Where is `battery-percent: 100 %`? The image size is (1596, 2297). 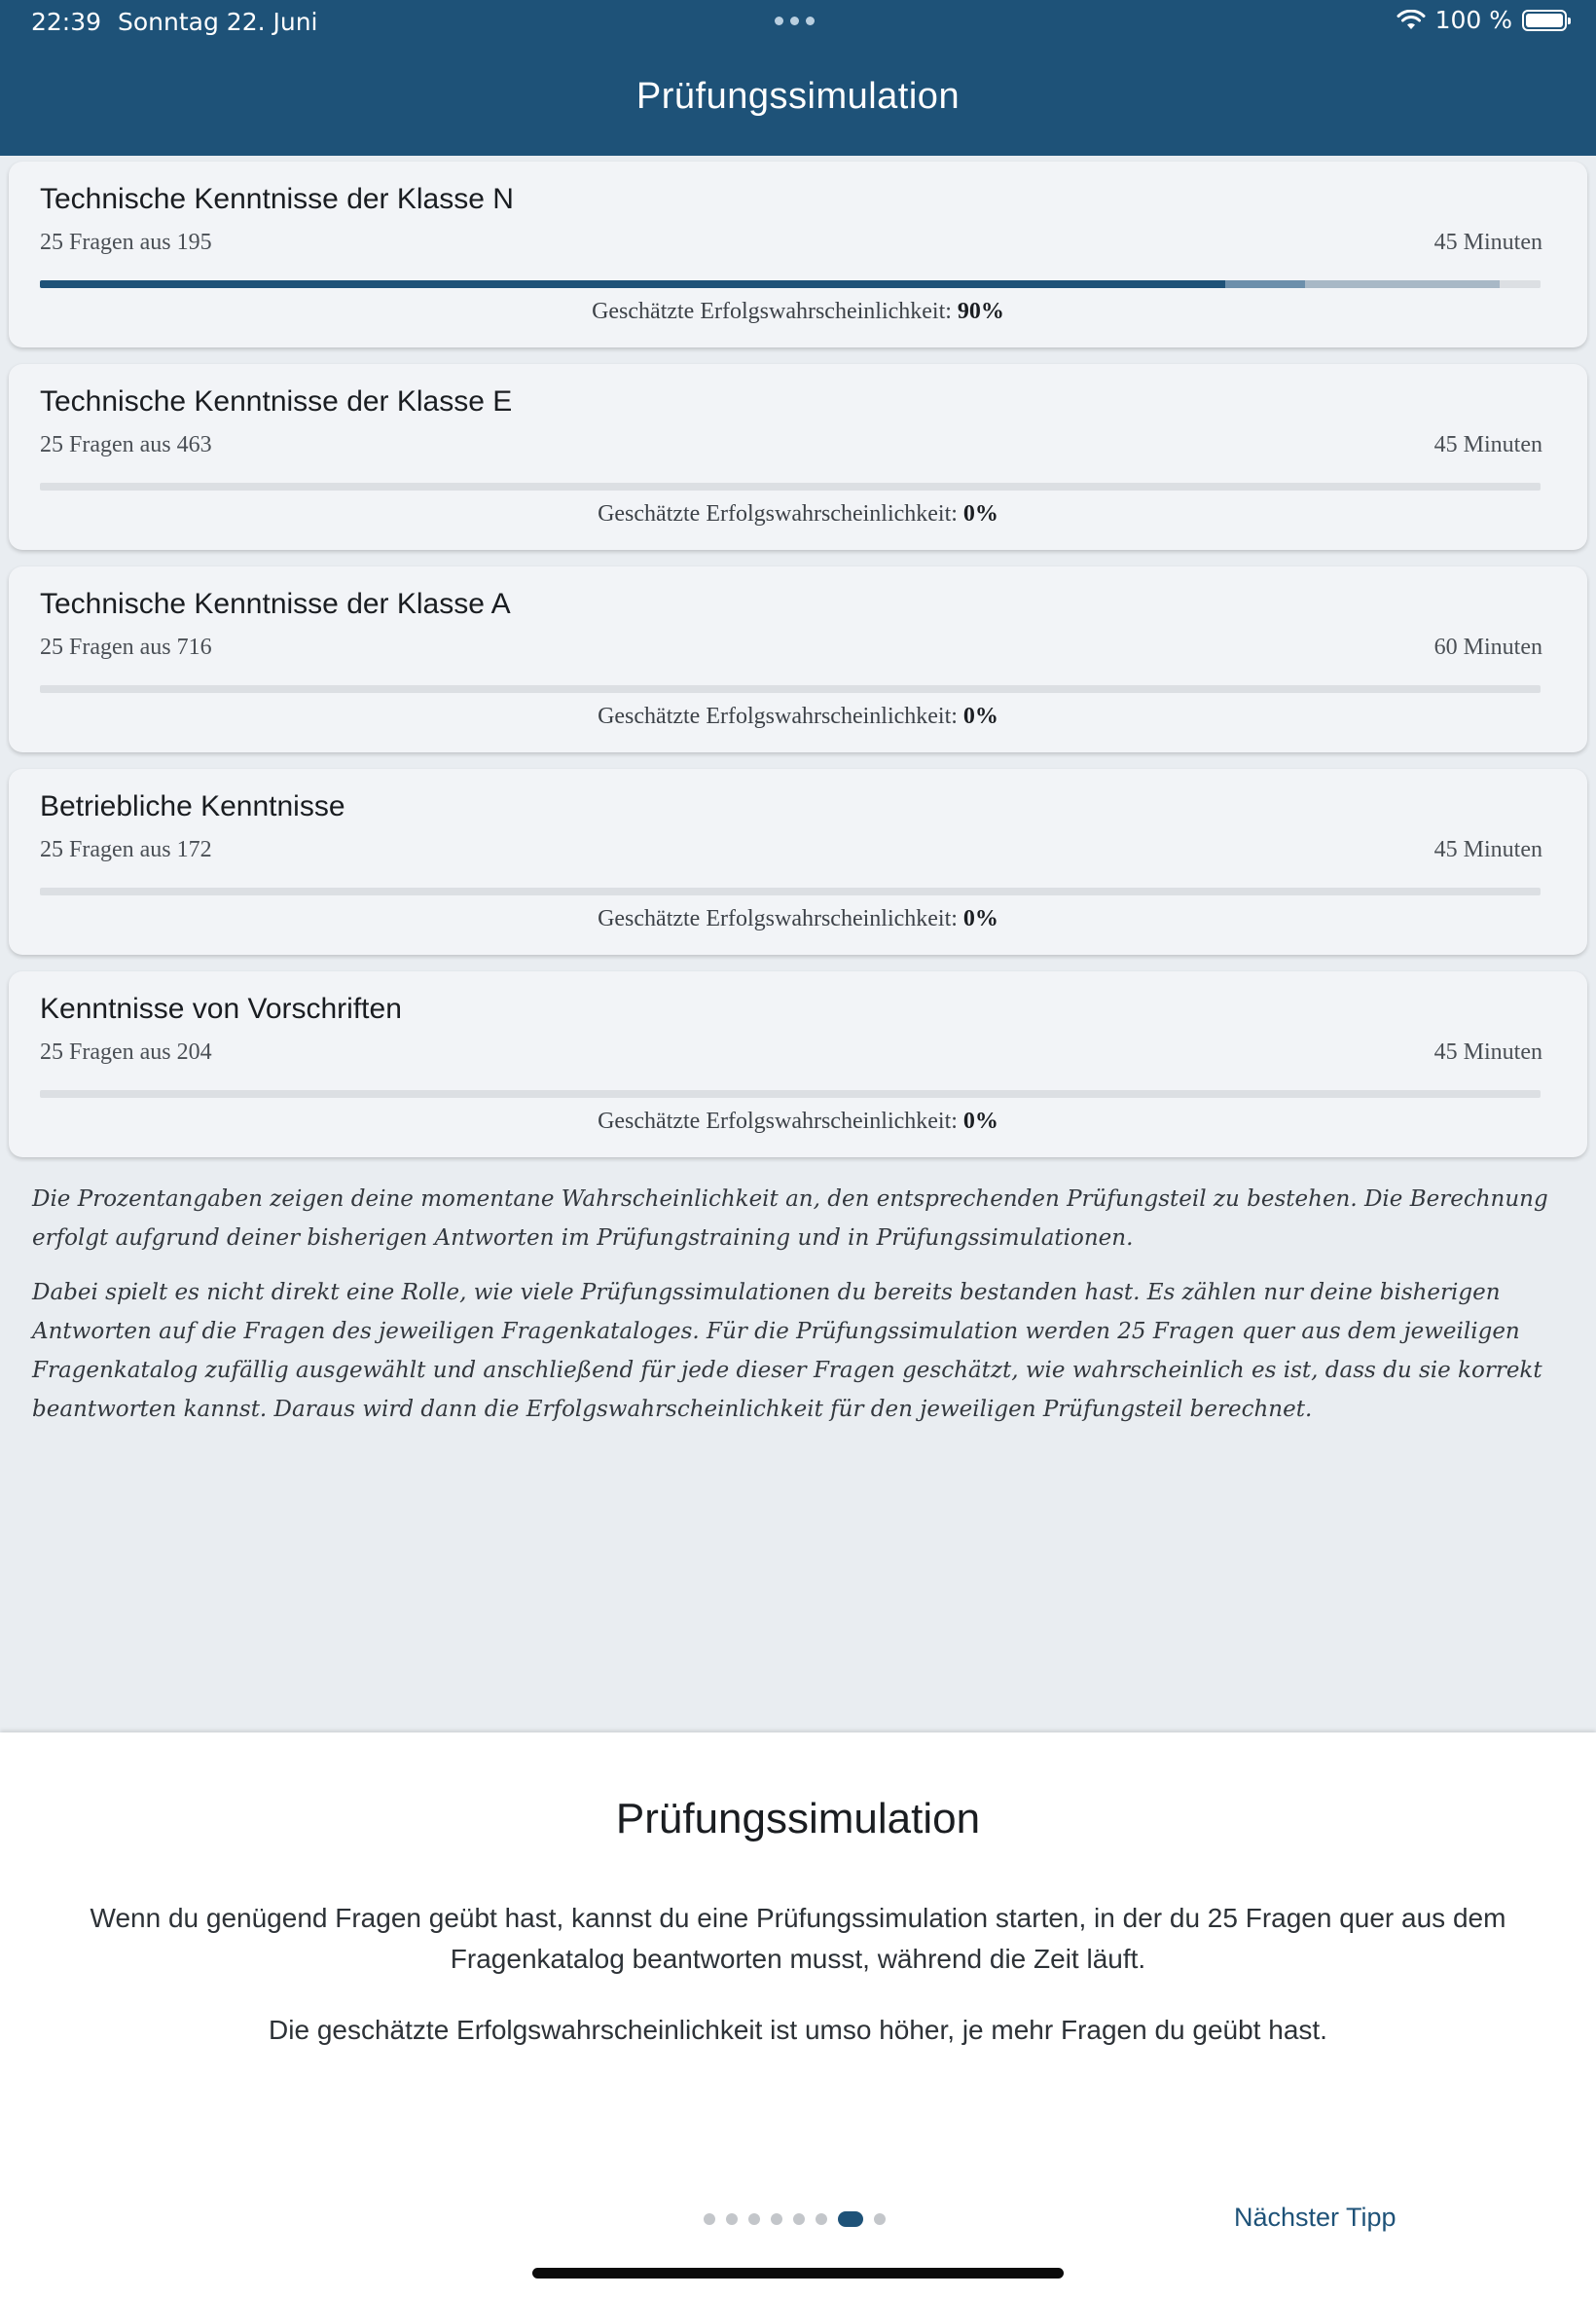 battery-percent: 100 % is located at coordinates (1473, 20).